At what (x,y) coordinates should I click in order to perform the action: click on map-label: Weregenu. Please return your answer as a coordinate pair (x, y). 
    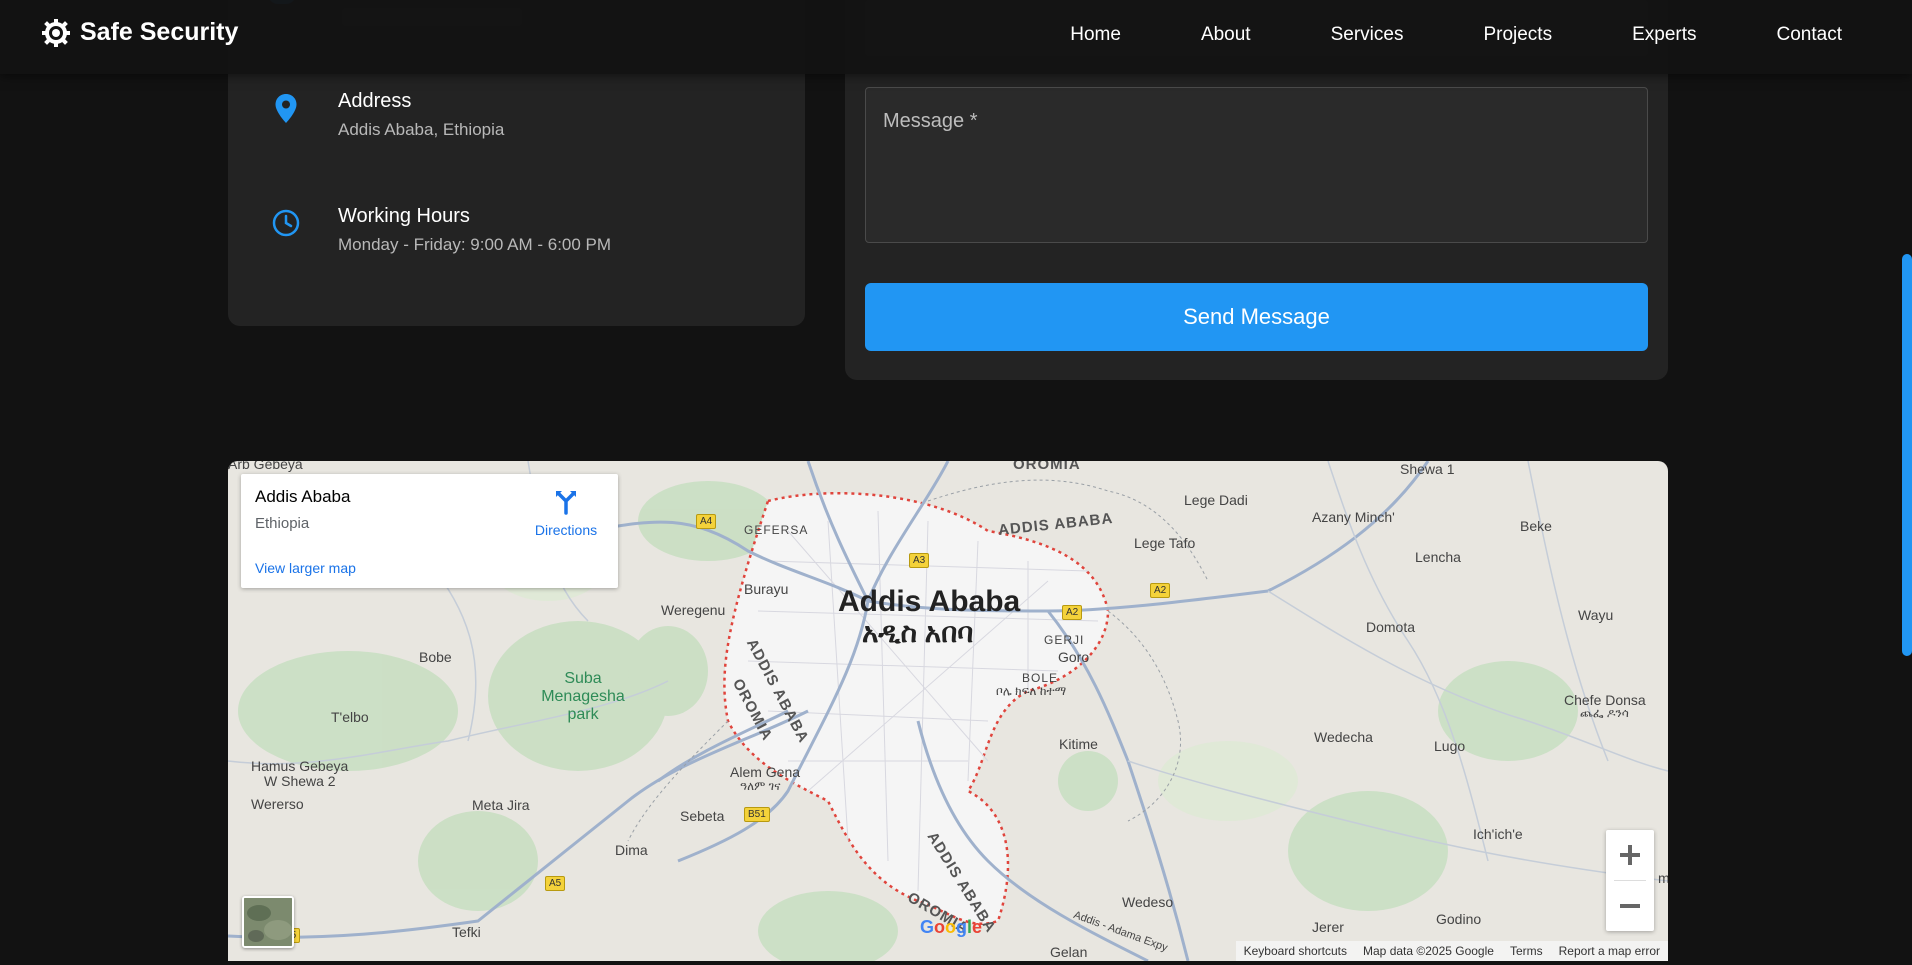
    Looking at the image, I should click on (693, 610).